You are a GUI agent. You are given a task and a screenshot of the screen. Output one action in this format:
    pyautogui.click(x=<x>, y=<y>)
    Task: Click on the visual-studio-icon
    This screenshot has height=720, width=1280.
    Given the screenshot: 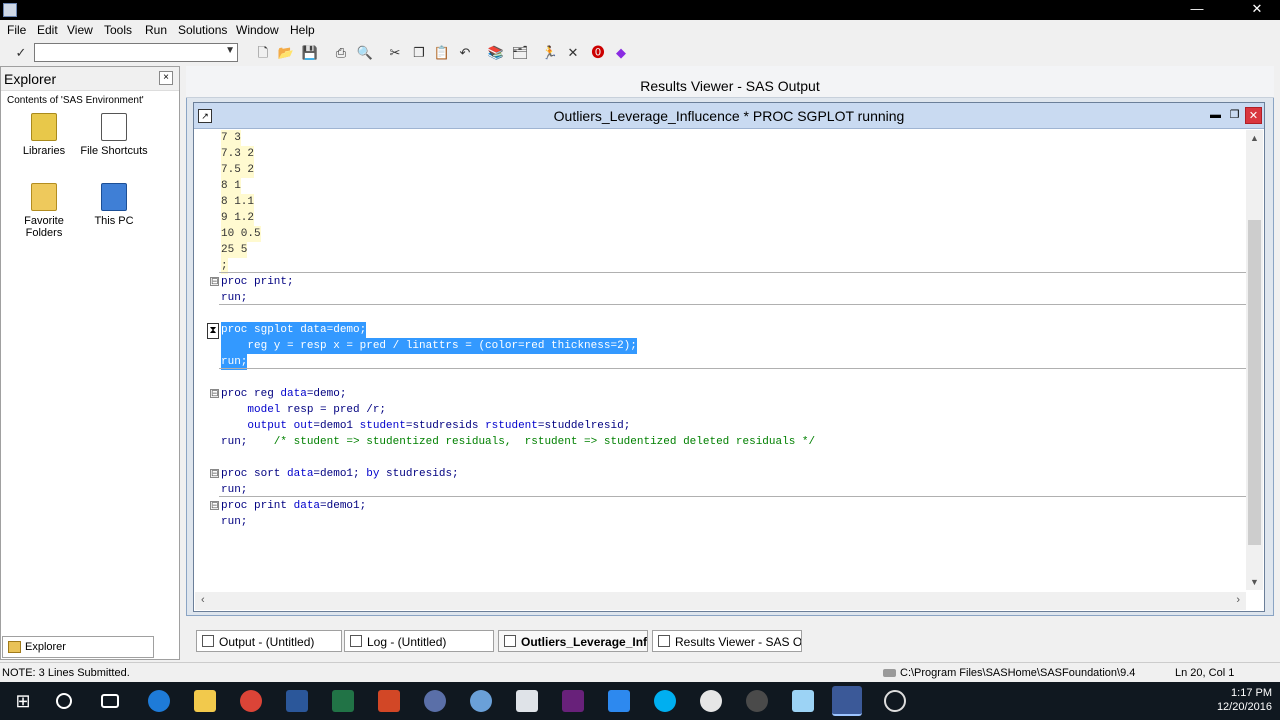 What is the action you would take?
    pyautogui.click(x=573, y=701)
    